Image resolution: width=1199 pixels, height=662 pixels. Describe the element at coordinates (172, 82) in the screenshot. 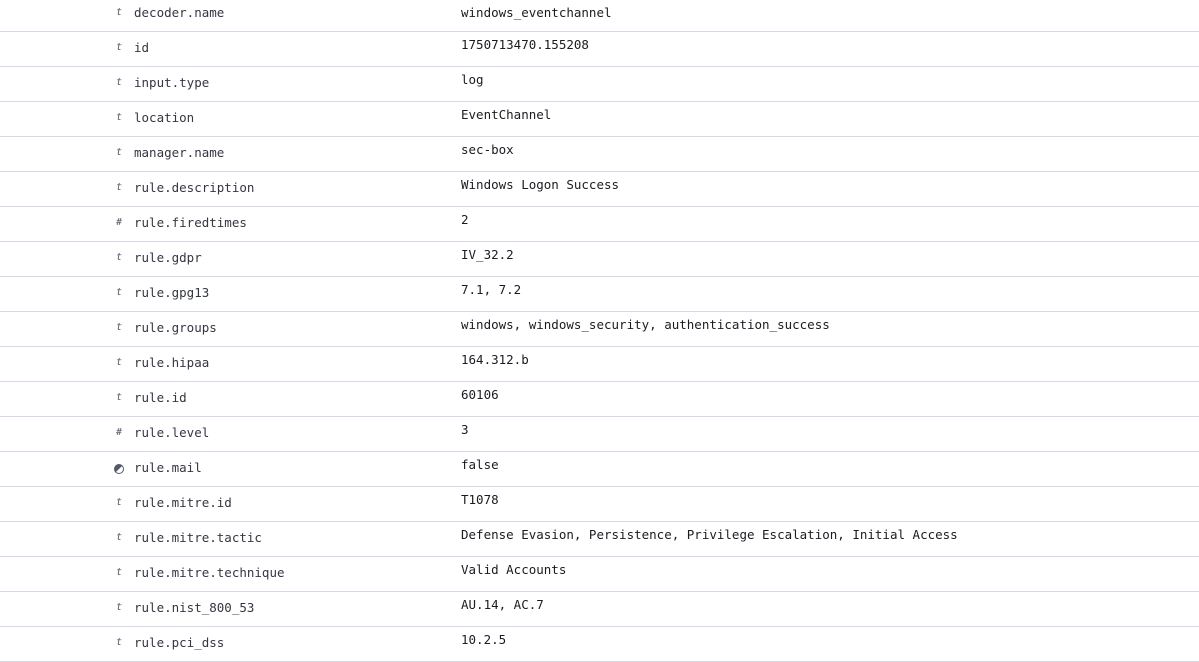

I see `field-name: input.type` at that location.